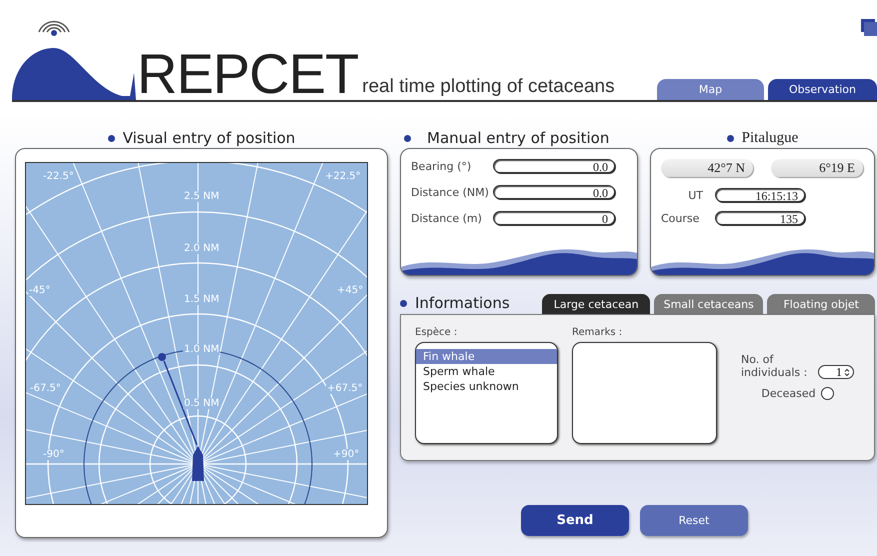 This screenshot has height=556, width=877. Describe the element at coordinates (201, 403) in the screenshot. I see `distance-label: 0.5 NM` at that location.